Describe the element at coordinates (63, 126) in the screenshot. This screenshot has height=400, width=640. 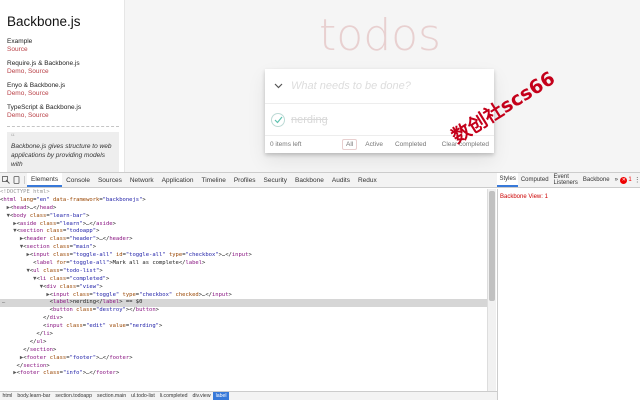
I see `learn-divider` at that location.